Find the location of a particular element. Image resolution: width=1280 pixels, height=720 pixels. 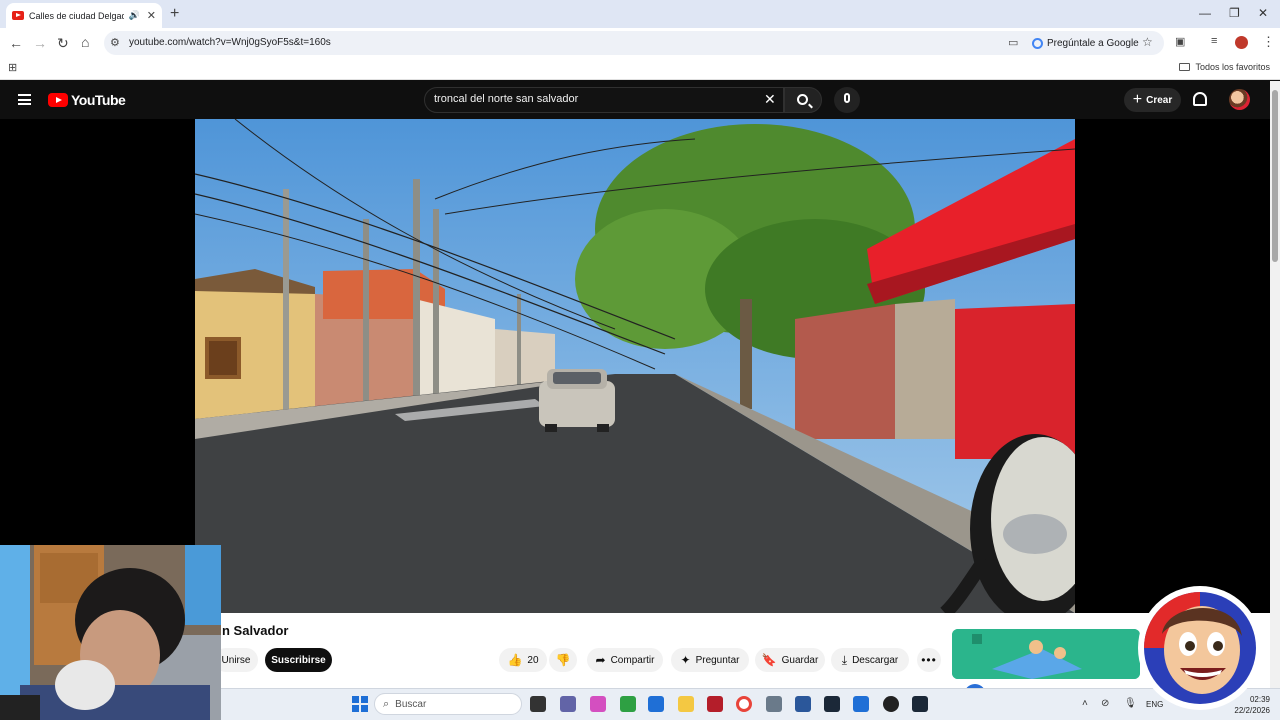

task-view-icon is located at coordinates (538, 704).